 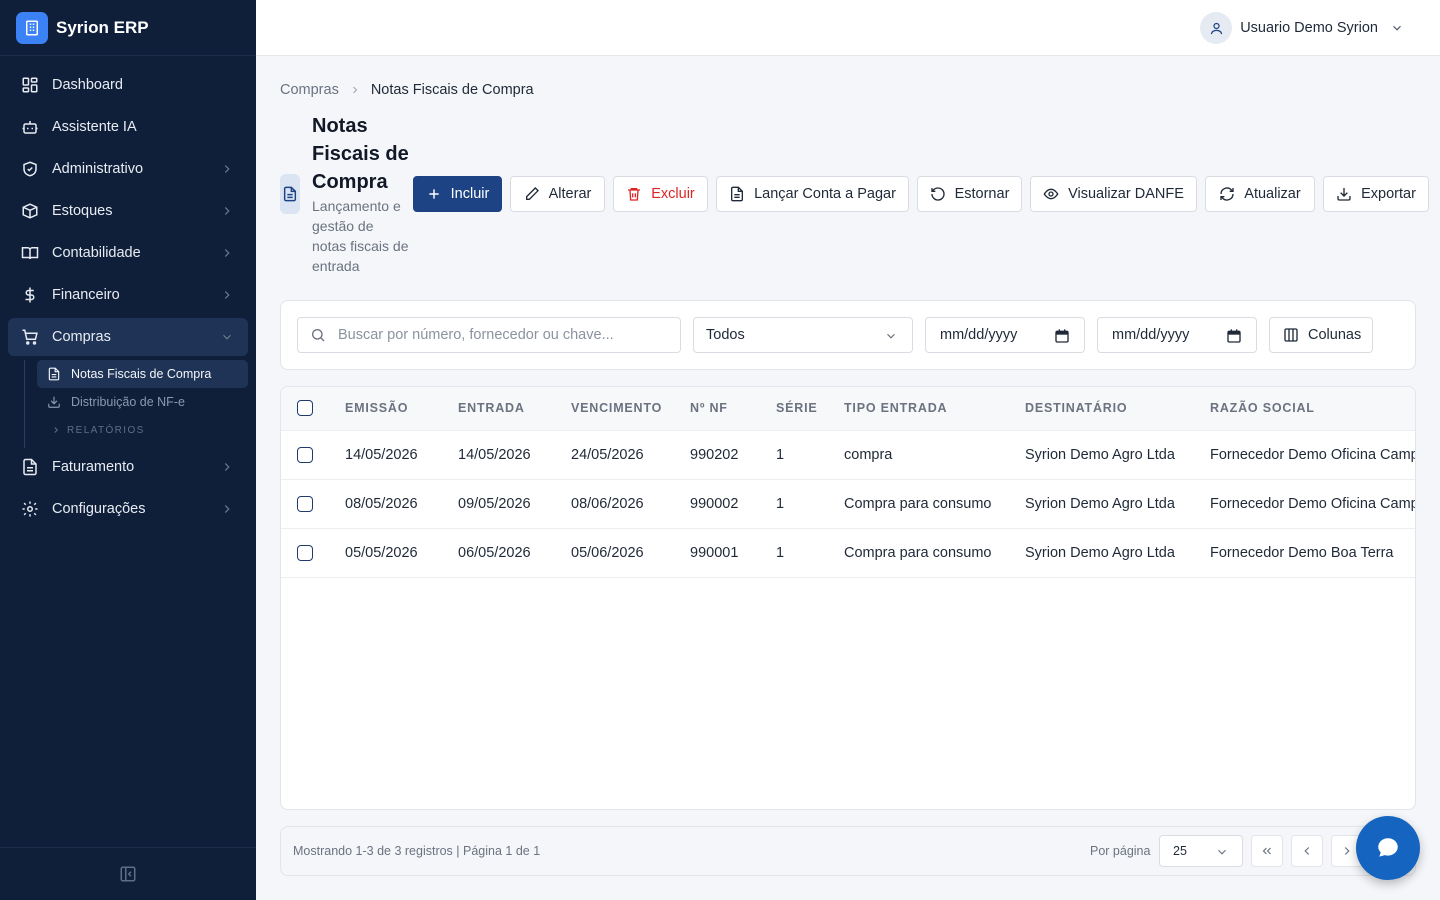 I want to click on filter-bar: Todos mm/dd/yyyy mm/dd/yyyy Colunas, so click(x=848, y=335).